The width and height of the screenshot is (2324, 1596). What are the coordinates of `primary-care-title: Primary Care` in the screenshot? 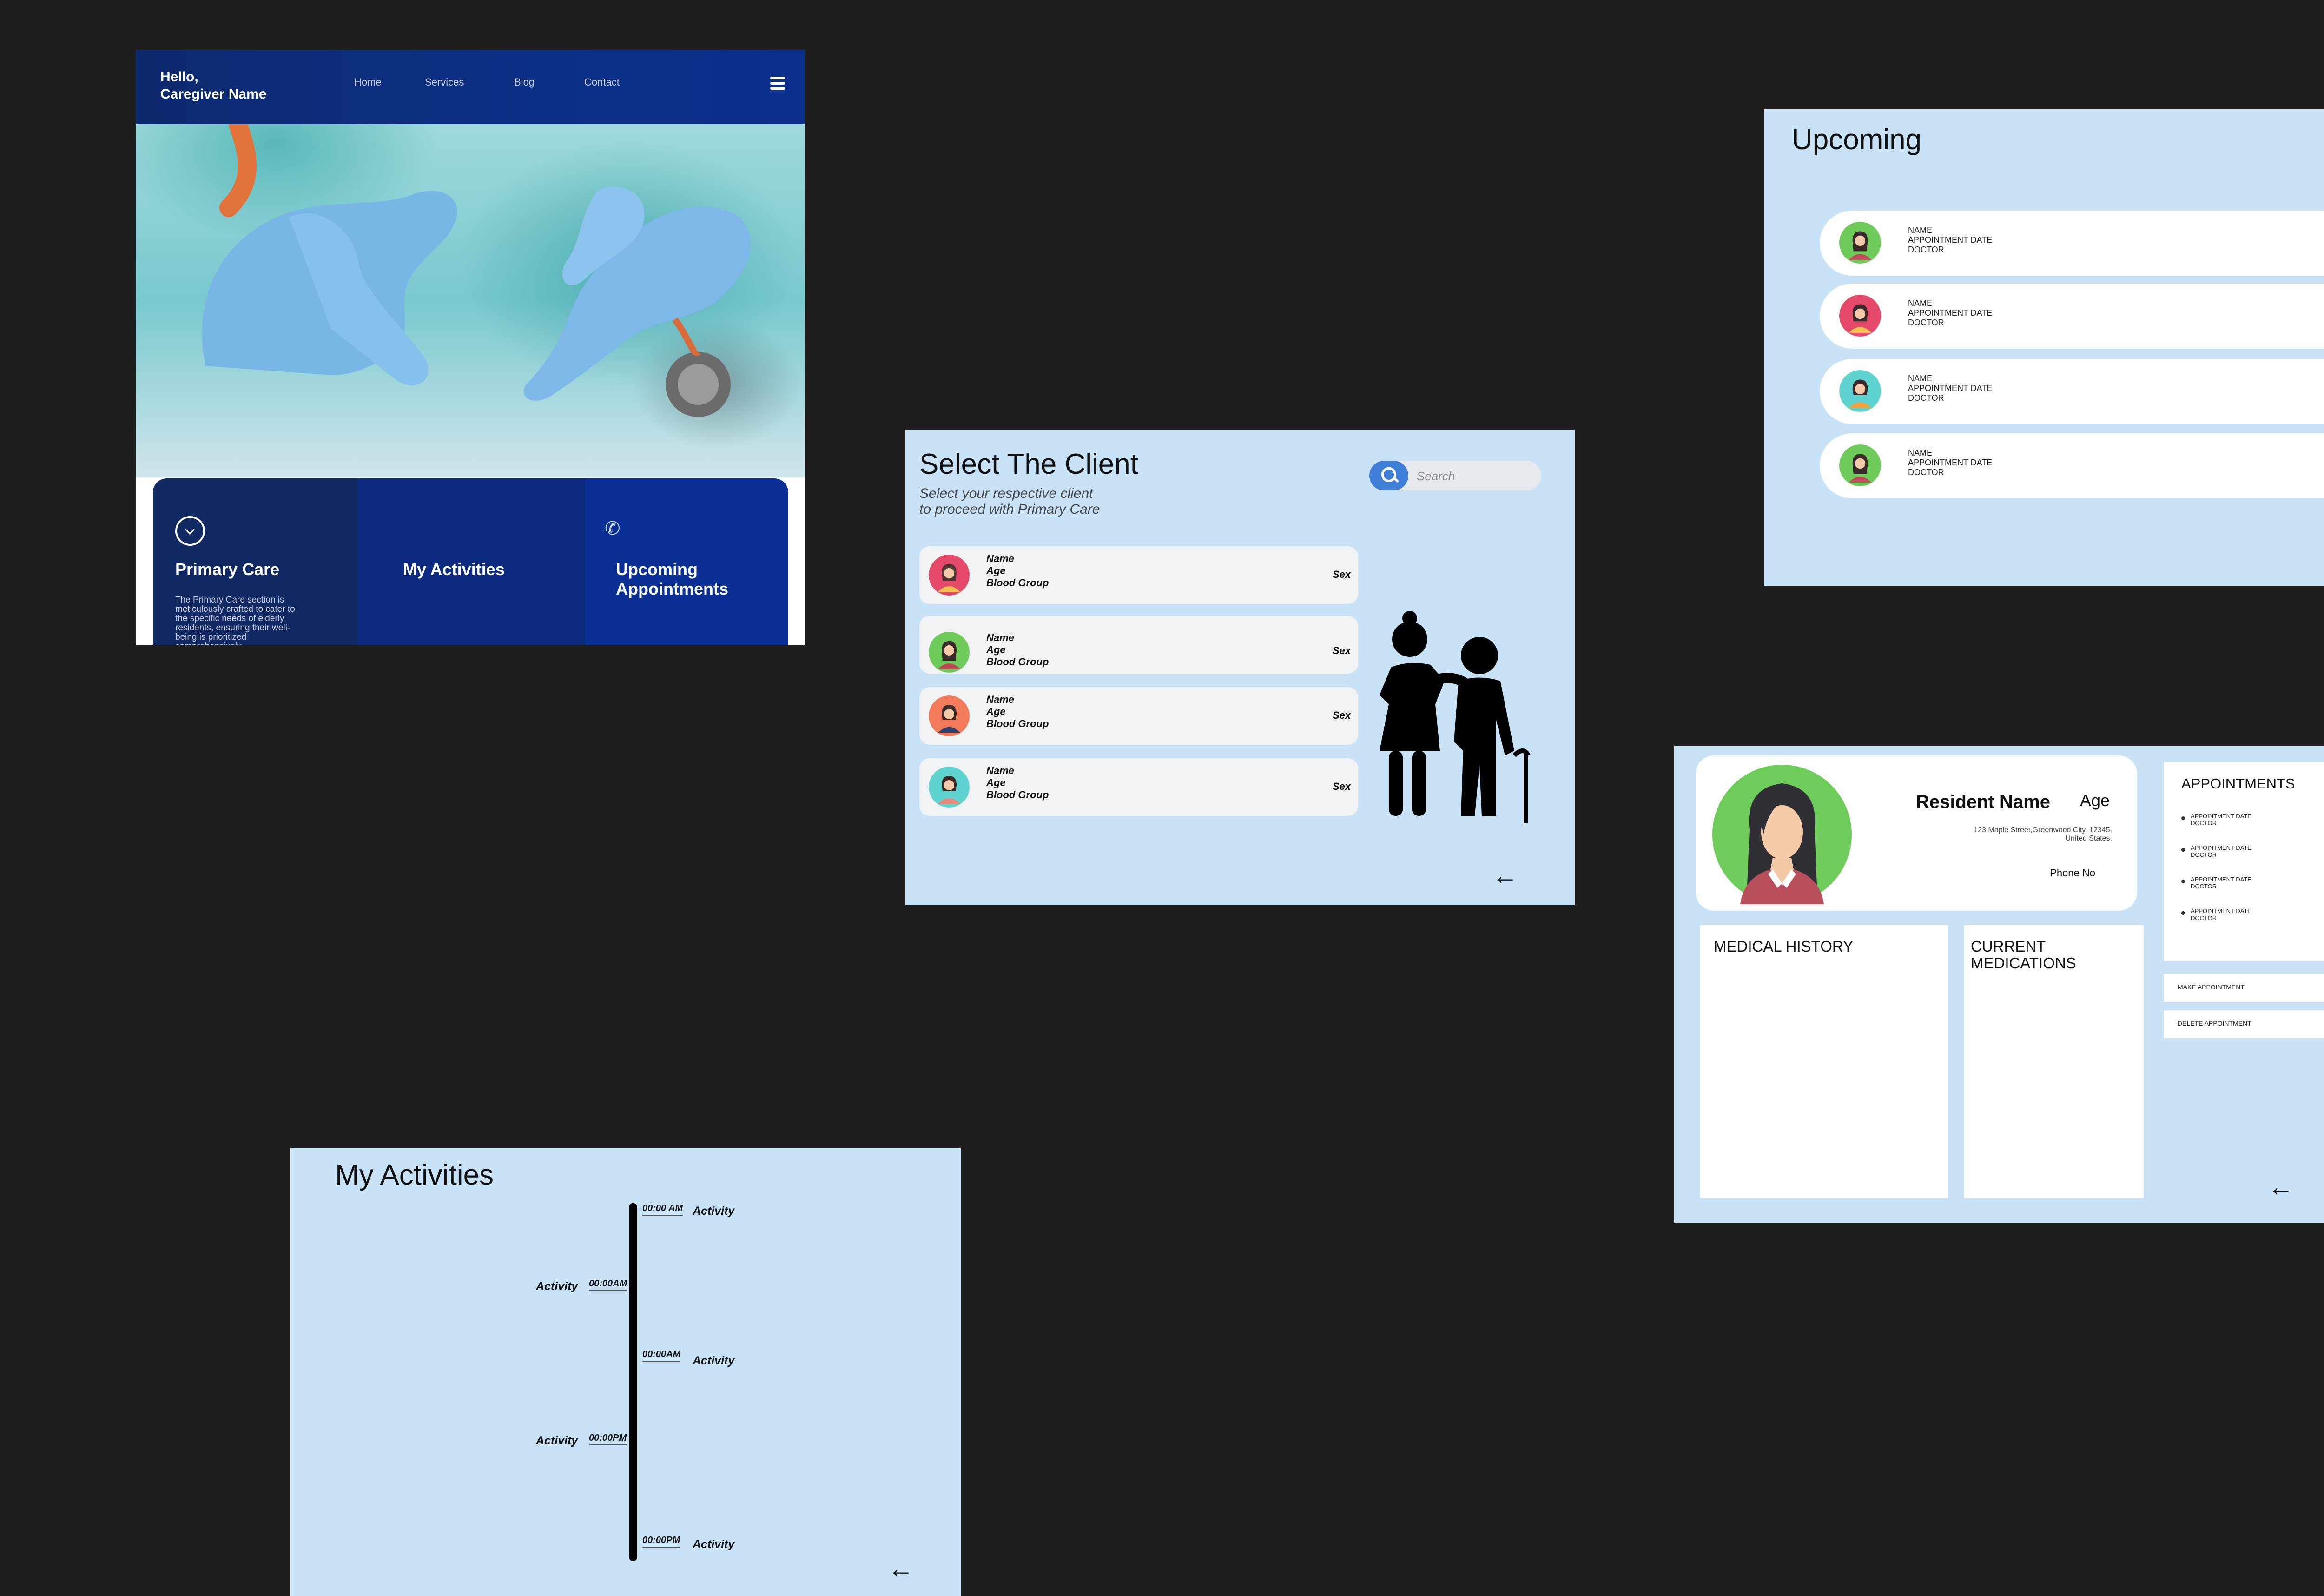 It's located at (227, 569).